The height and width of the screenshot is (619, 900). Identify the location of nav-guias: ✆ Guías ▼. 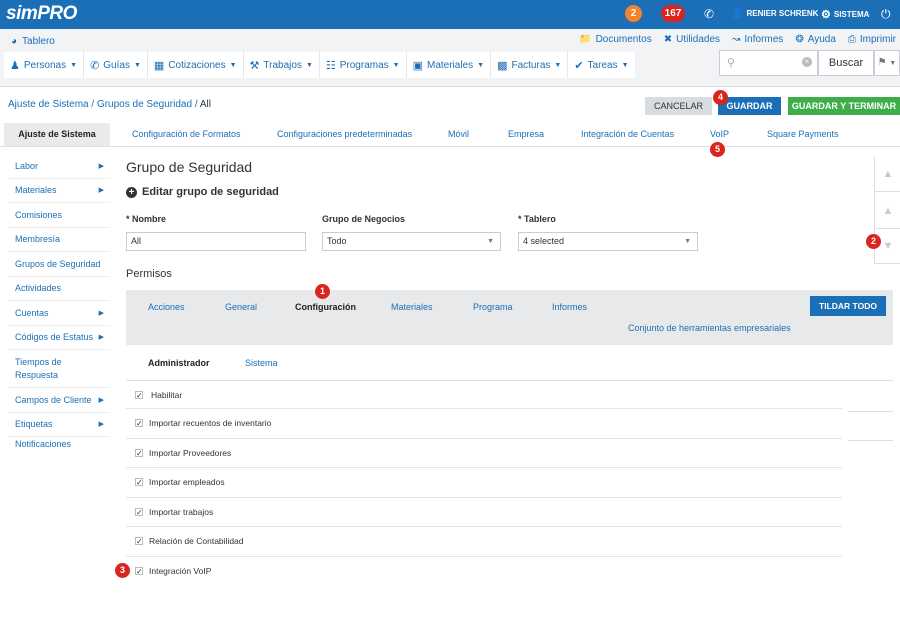
(116, 65).